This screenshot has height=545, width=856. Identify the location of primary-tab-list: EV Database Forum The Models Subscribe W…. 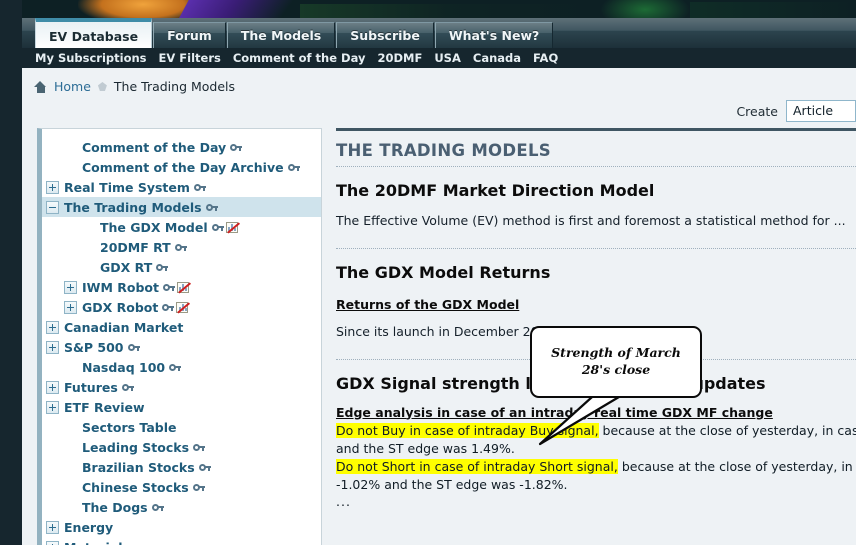
(294, 33).